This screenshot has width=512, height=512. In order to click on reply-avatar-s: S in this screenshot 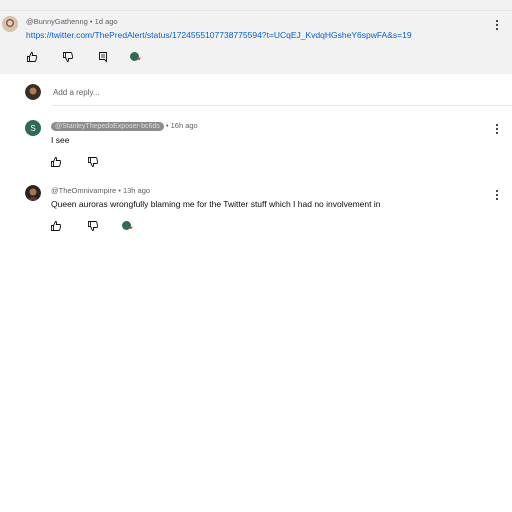, I will do `click(33, 128)`.